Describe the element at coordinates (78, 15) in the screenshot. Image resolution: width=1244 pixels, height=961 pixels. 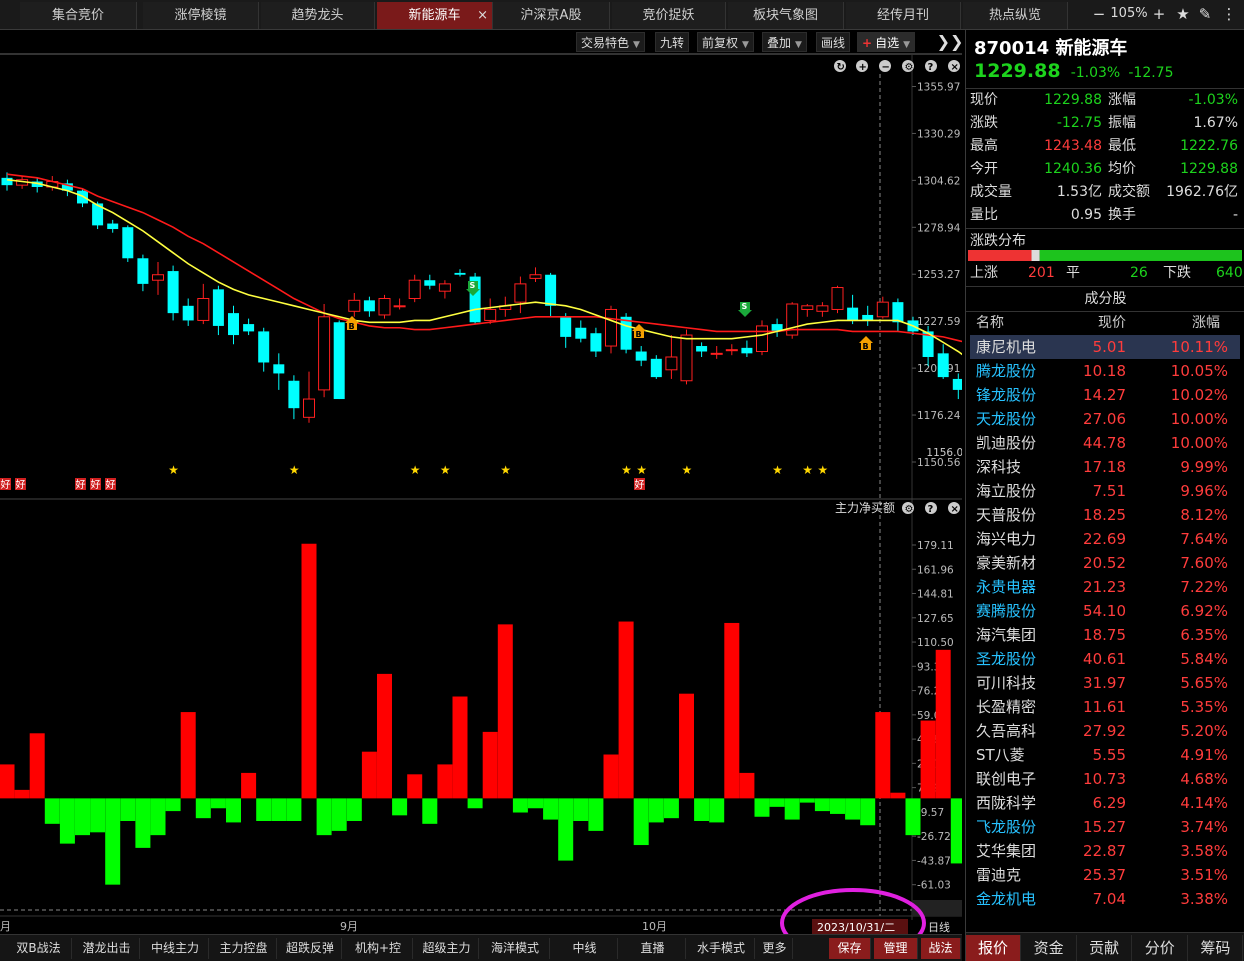
I see `tab-0: 集合竞价` at that location.